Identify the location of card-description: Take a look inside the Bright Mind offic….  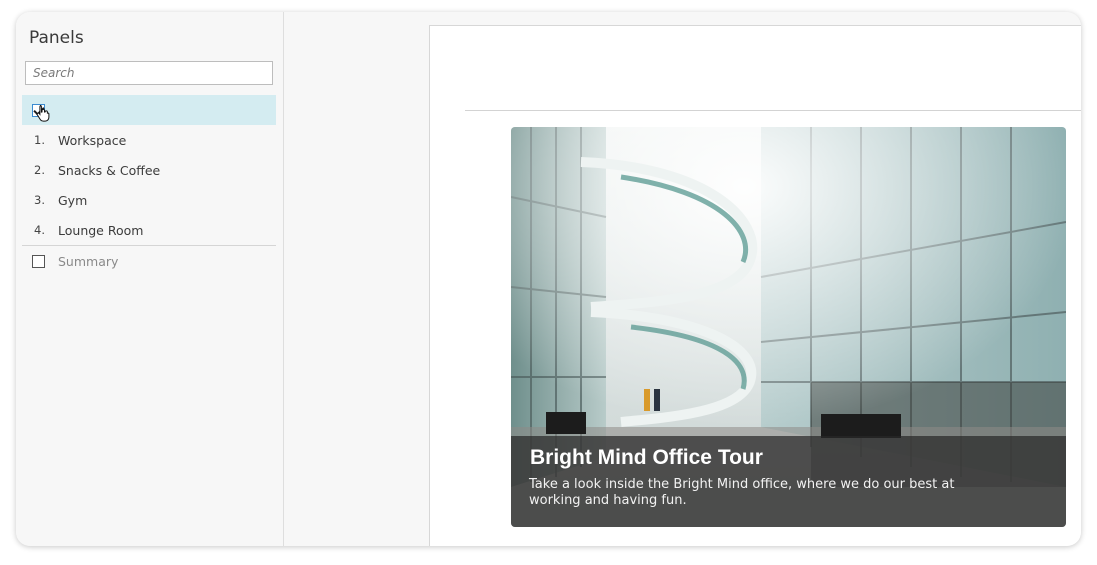
(742, 492).